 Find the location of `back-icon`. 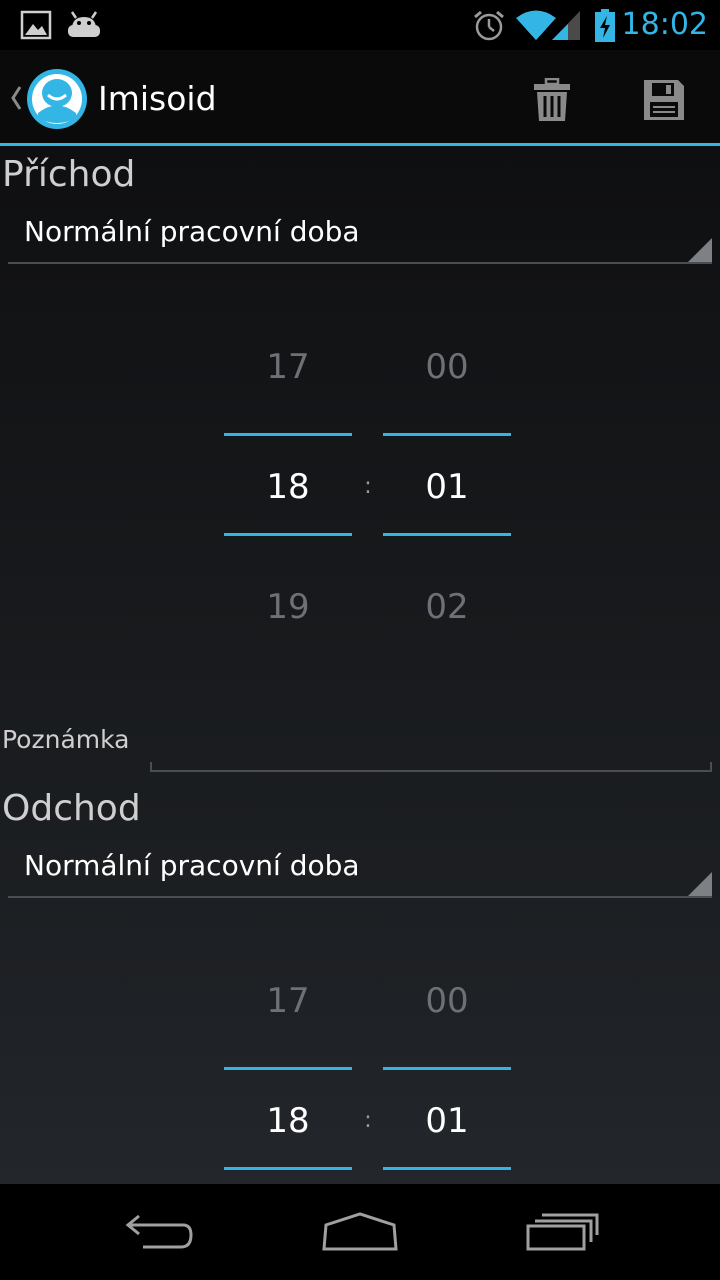

back-icon is located at coordinates (159, 1231).